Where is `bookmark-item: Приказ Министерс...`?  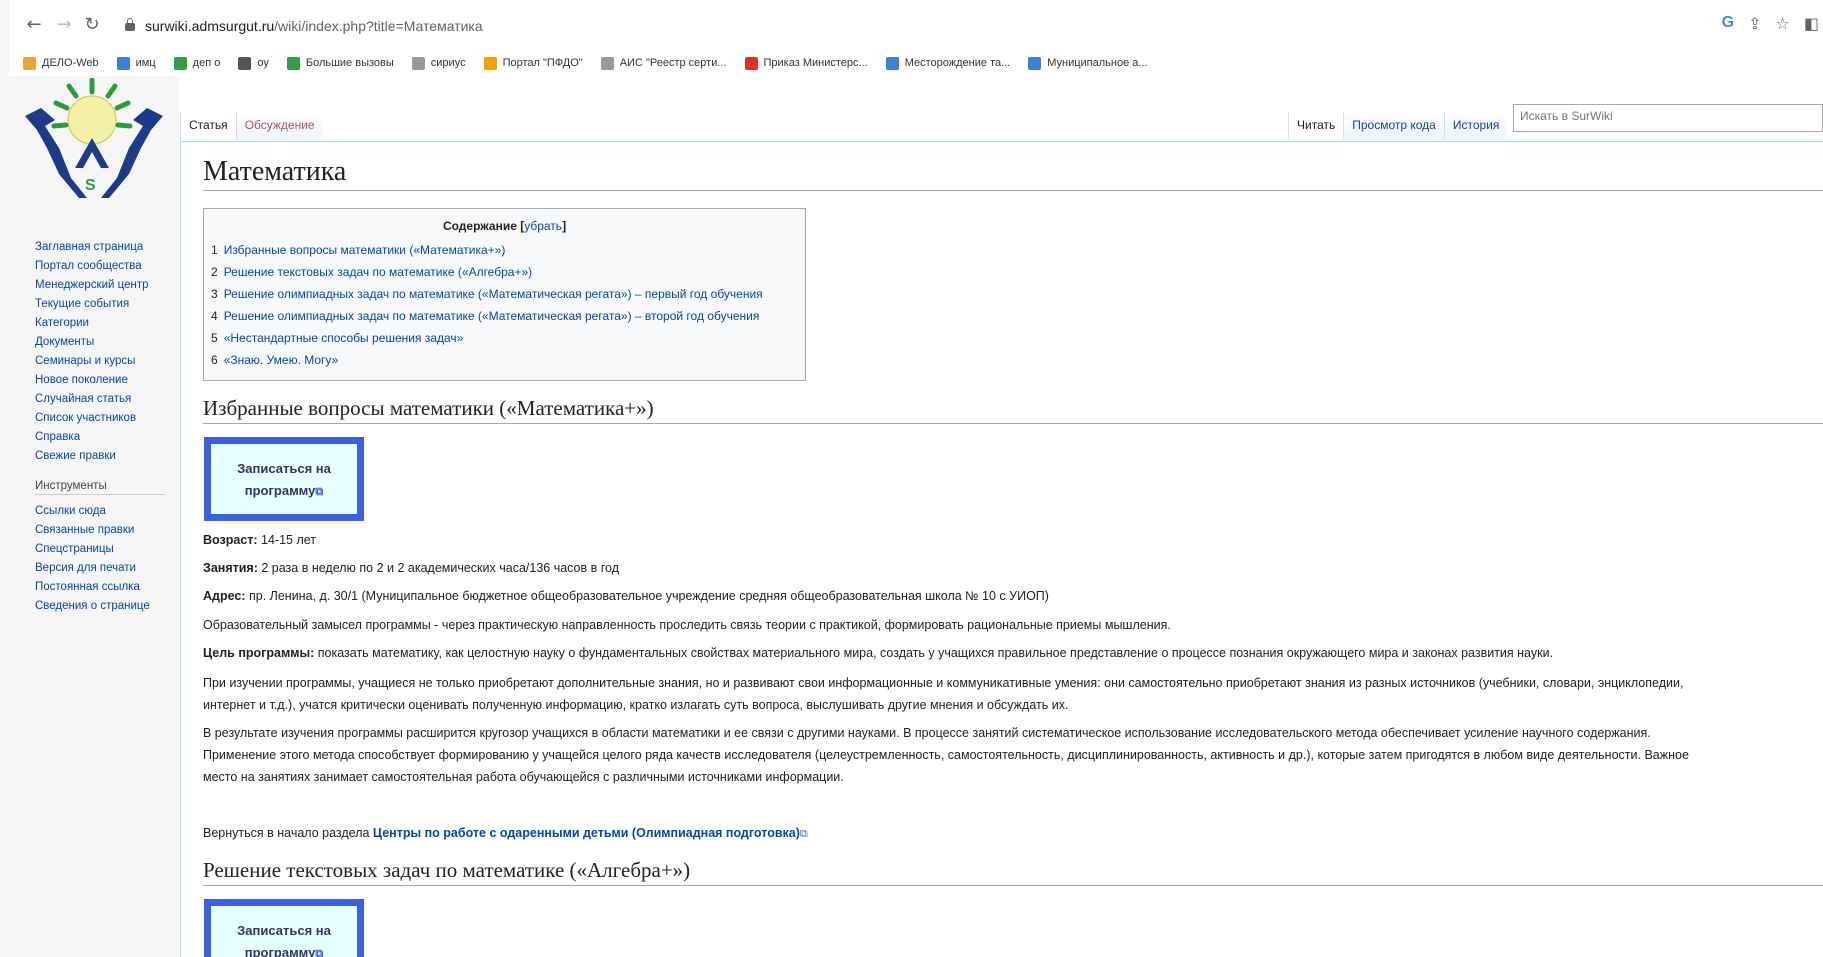
bookmark-item: Приказ Министерс... is located at coordinates (806, 63).